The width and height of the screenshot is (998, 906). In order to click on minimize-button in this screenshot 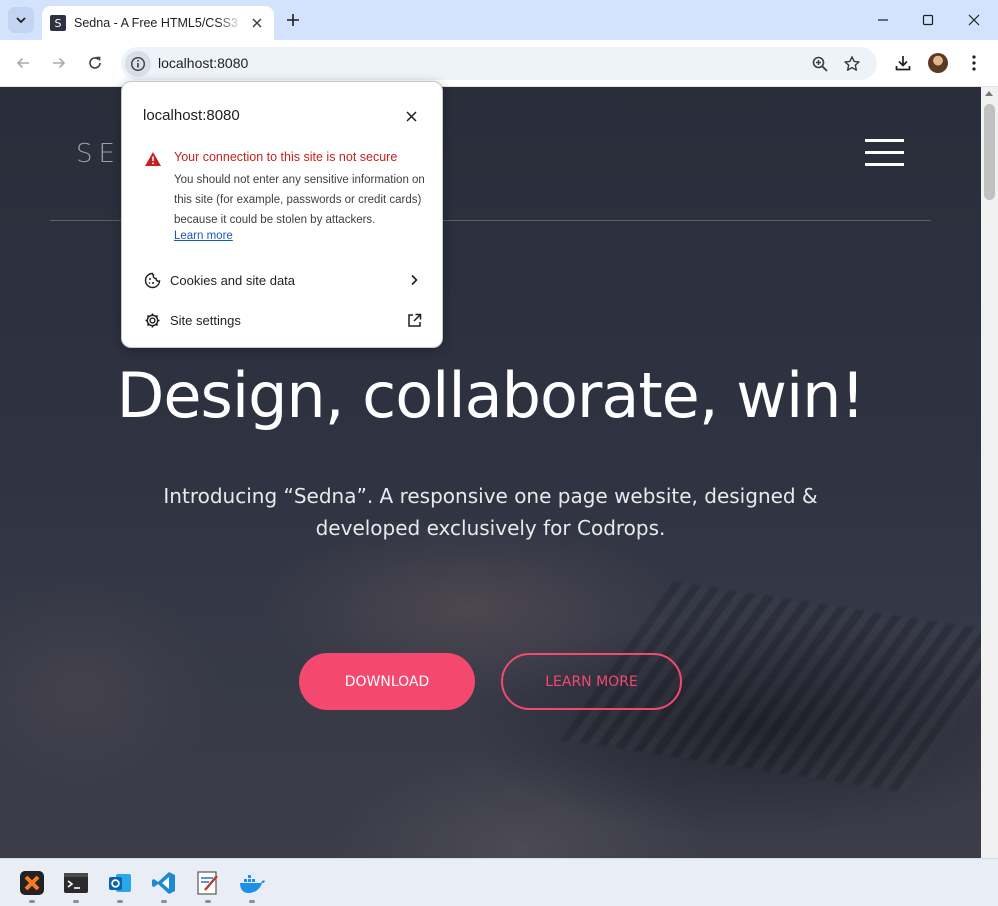, I will do `click(883, 20)`.